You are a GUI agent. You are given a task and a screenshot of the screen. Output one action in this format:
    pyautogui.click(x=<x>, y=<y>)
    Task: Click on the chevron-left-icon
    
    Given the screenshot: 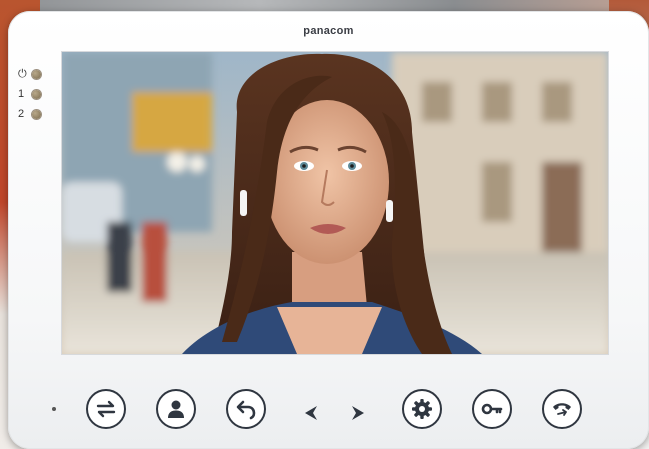 What is the action you would take?
    pyautogui.click(x=311, y=413)
    